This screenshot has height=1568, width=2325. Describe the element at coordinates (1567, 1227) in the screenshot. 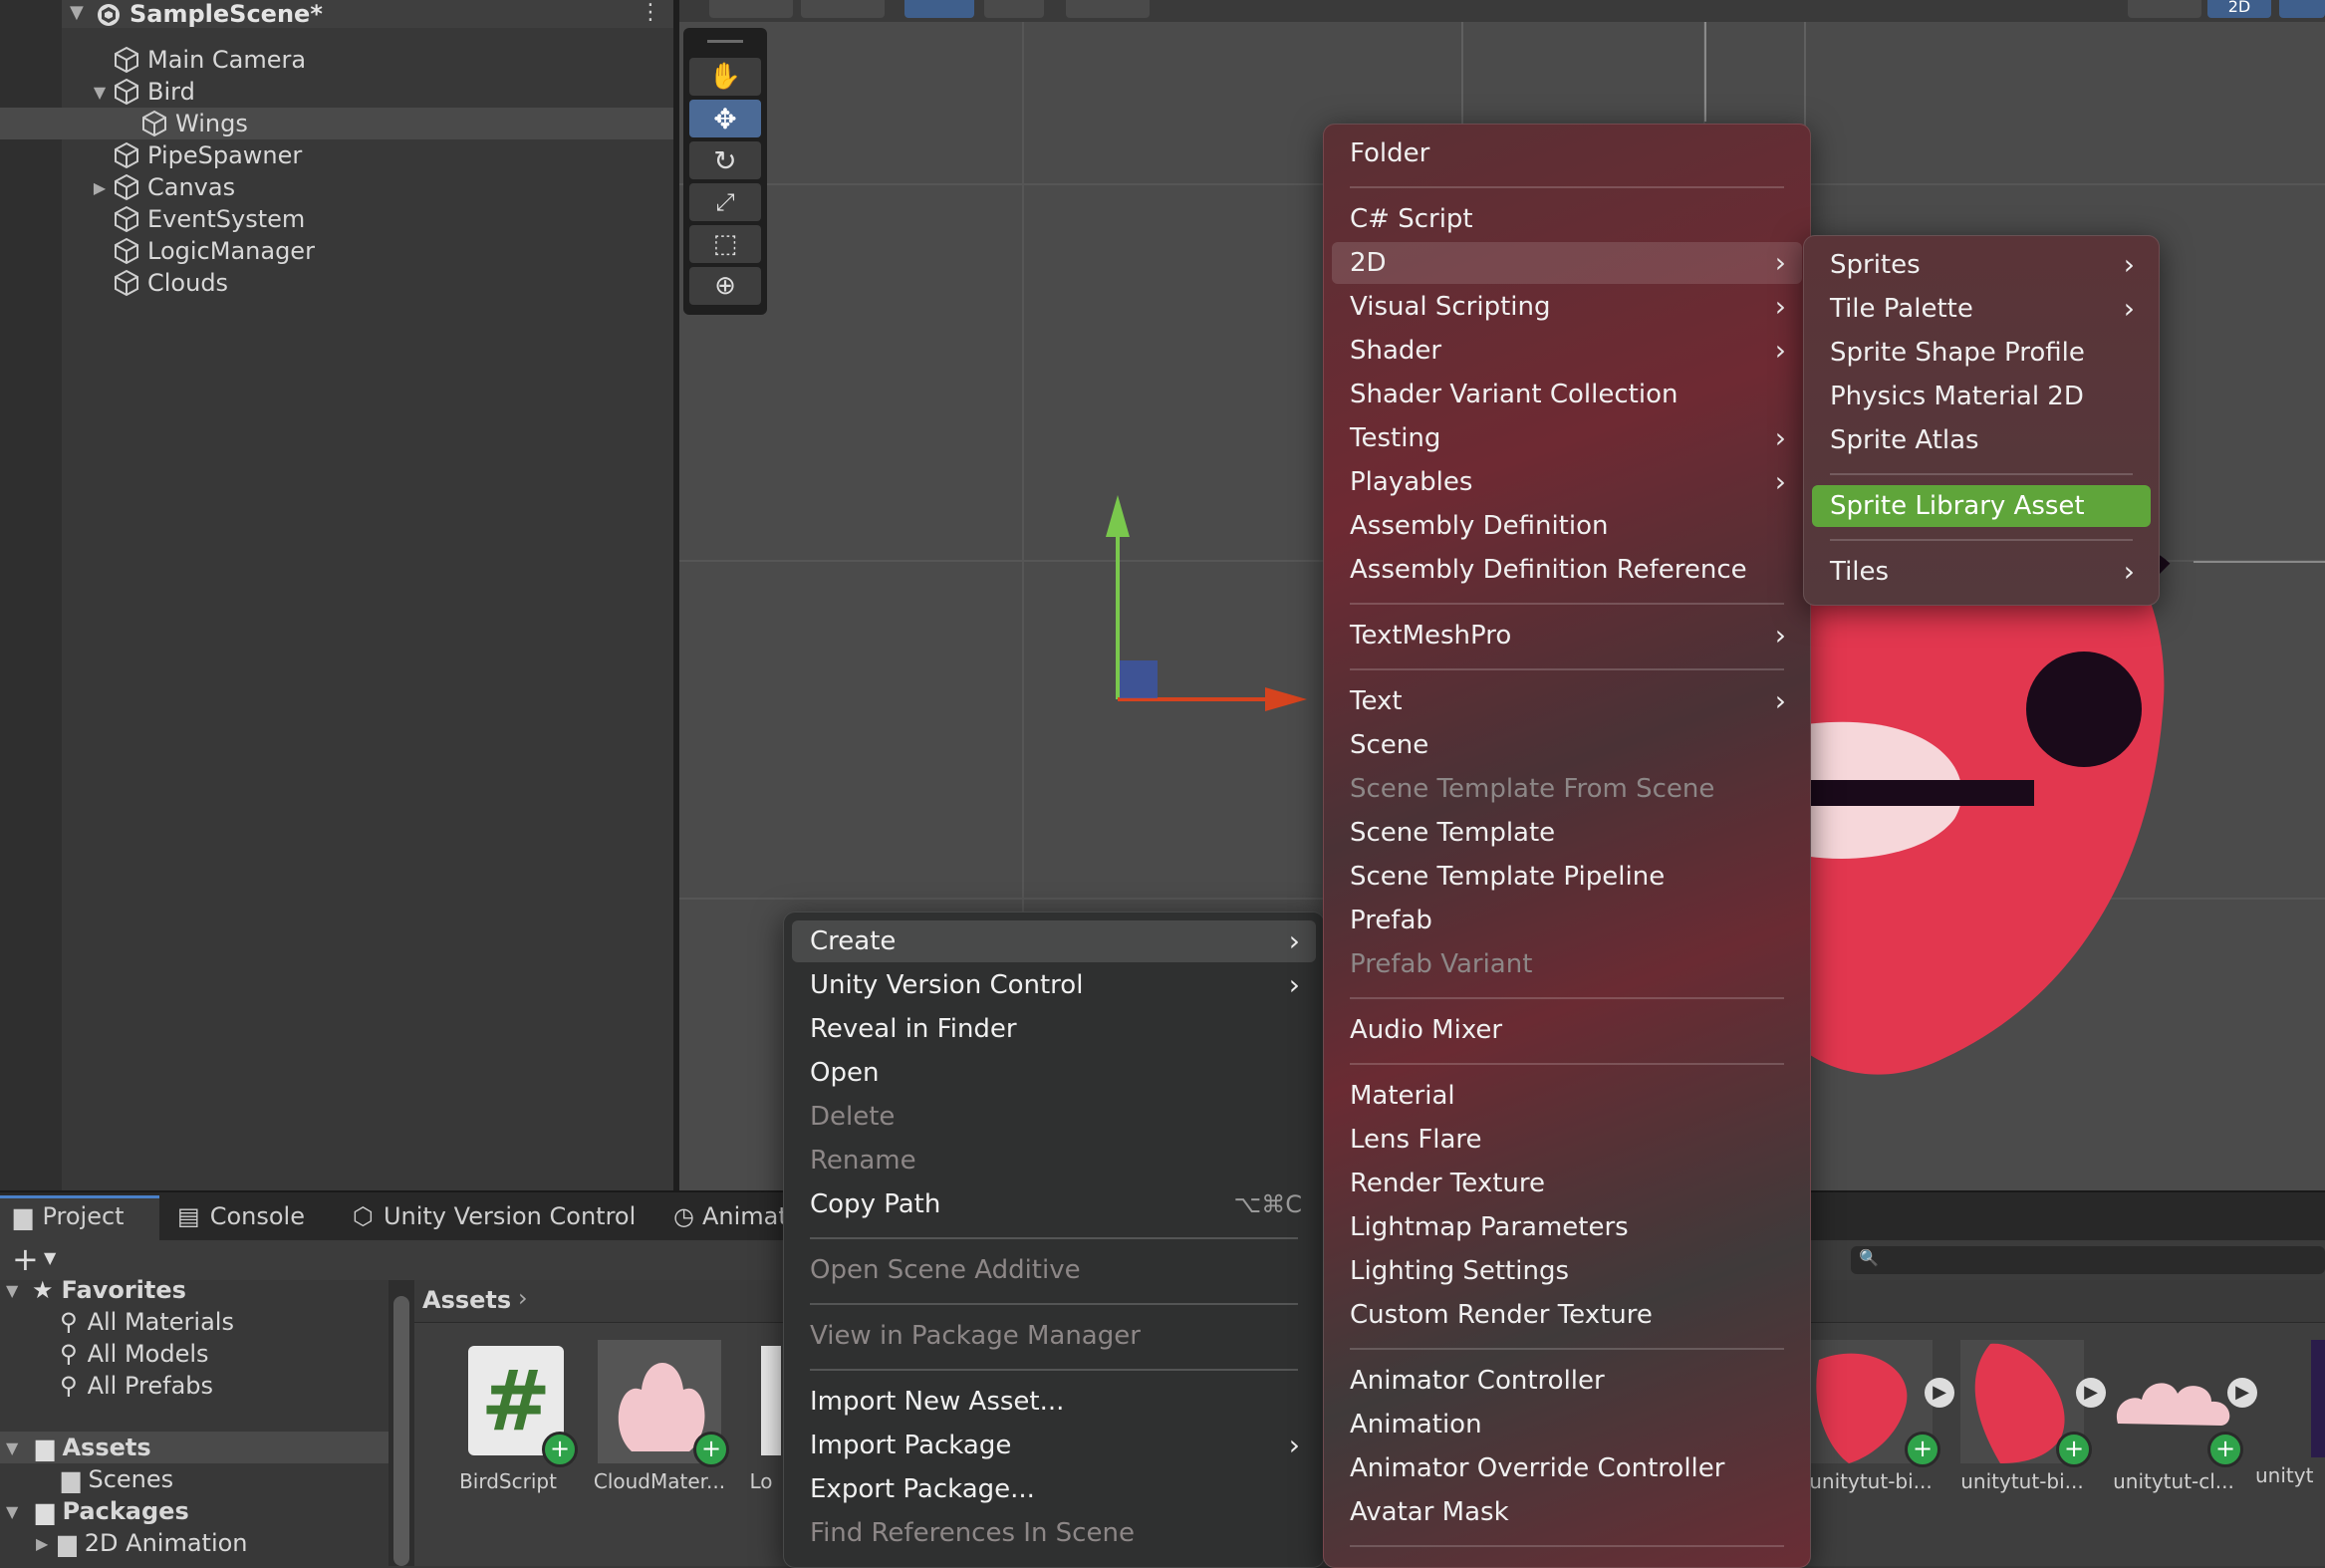

I see `menu-item-lightmap-parameters: Lightmap Parameters` at that location.